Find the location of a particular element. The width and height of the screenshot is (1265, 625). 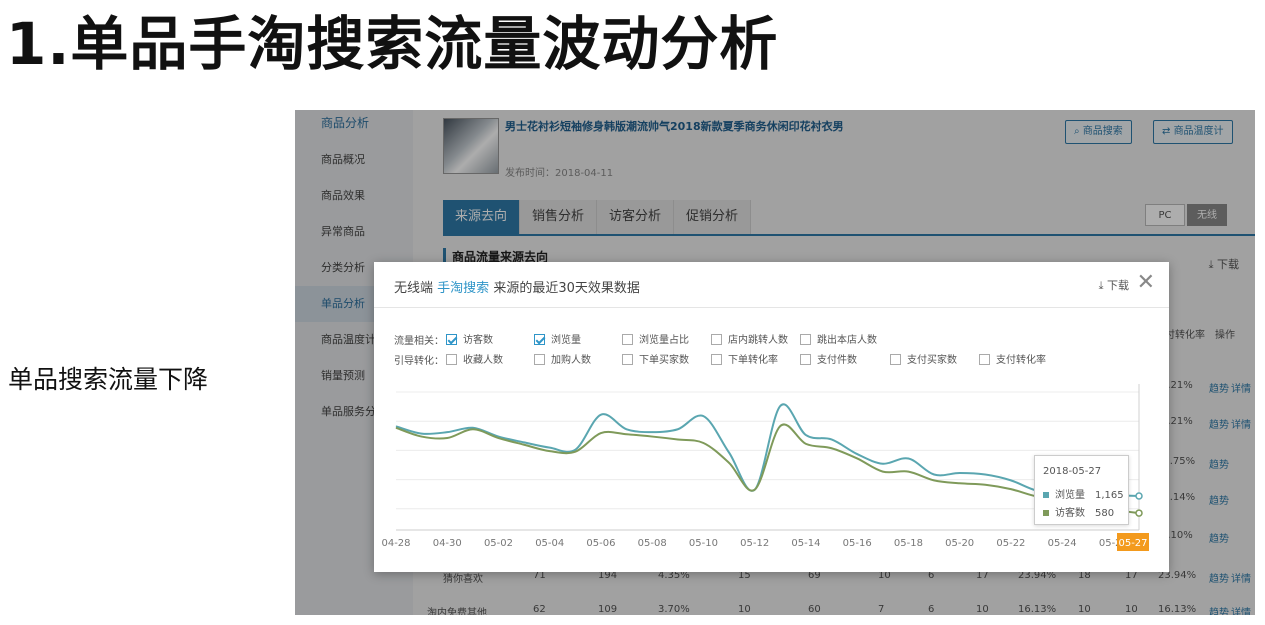

tooltip-row-visitors: 访客数 580 is located at coordinates (1078, 511).